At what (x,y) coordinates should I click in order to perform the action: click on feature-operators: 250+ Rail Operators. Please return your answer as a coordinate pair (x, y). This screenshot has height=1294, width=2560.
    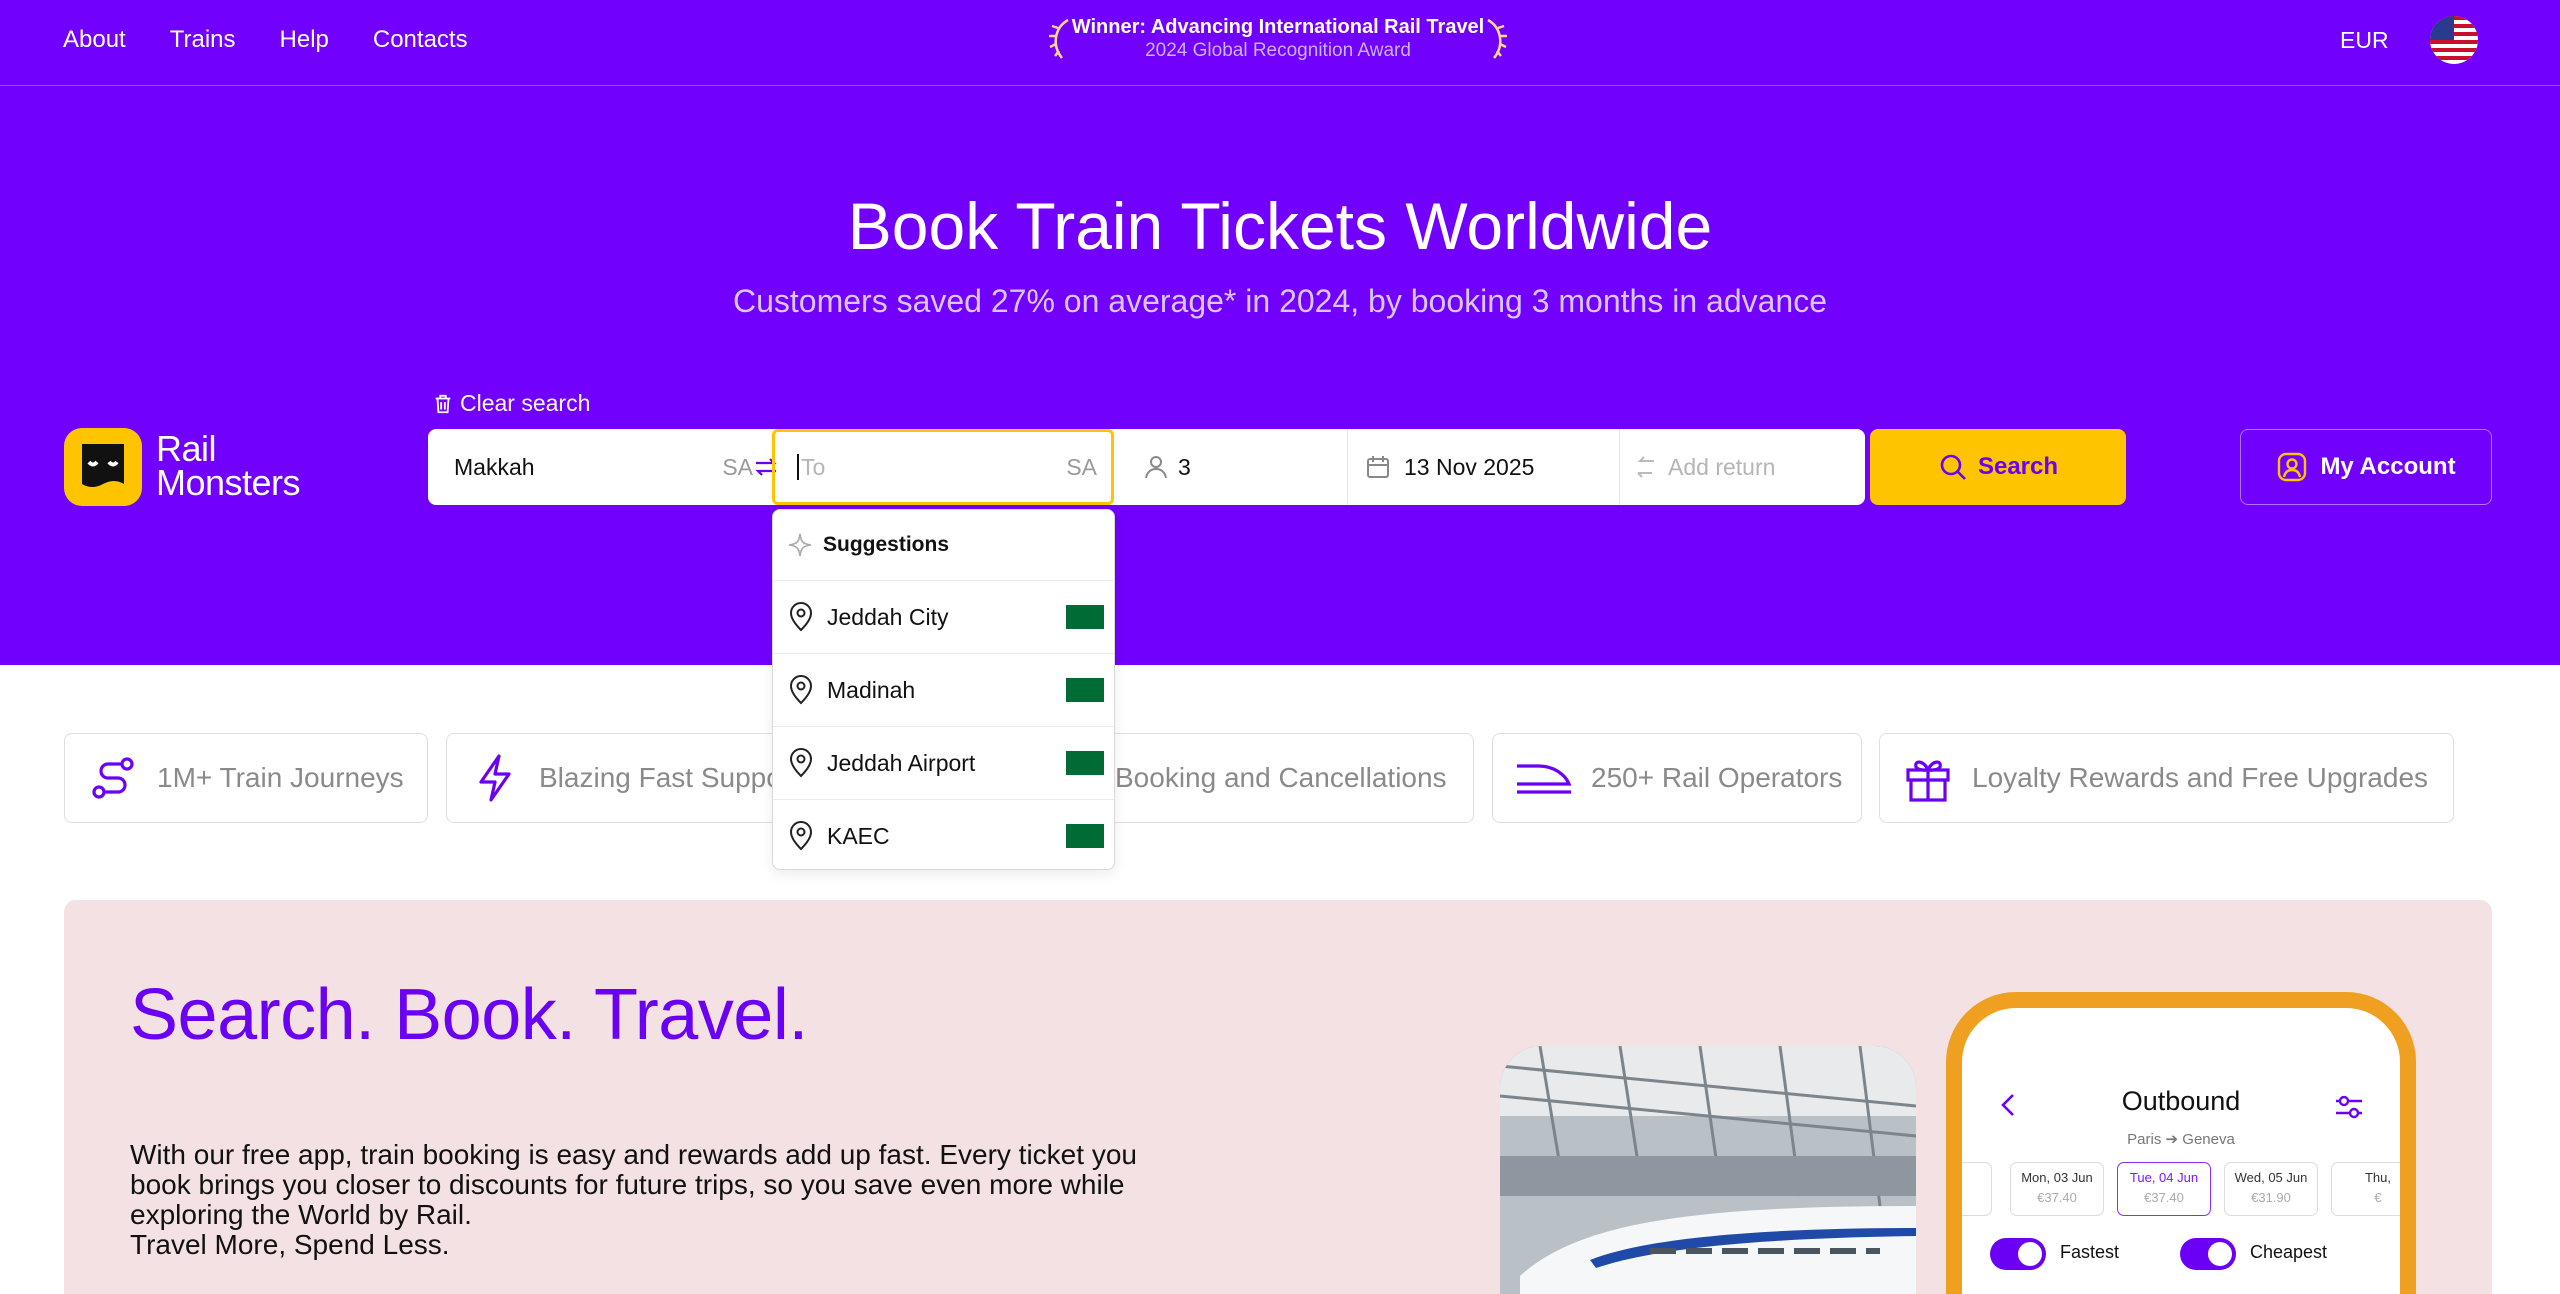
    Looking at the image, I should click on (1677, 778).